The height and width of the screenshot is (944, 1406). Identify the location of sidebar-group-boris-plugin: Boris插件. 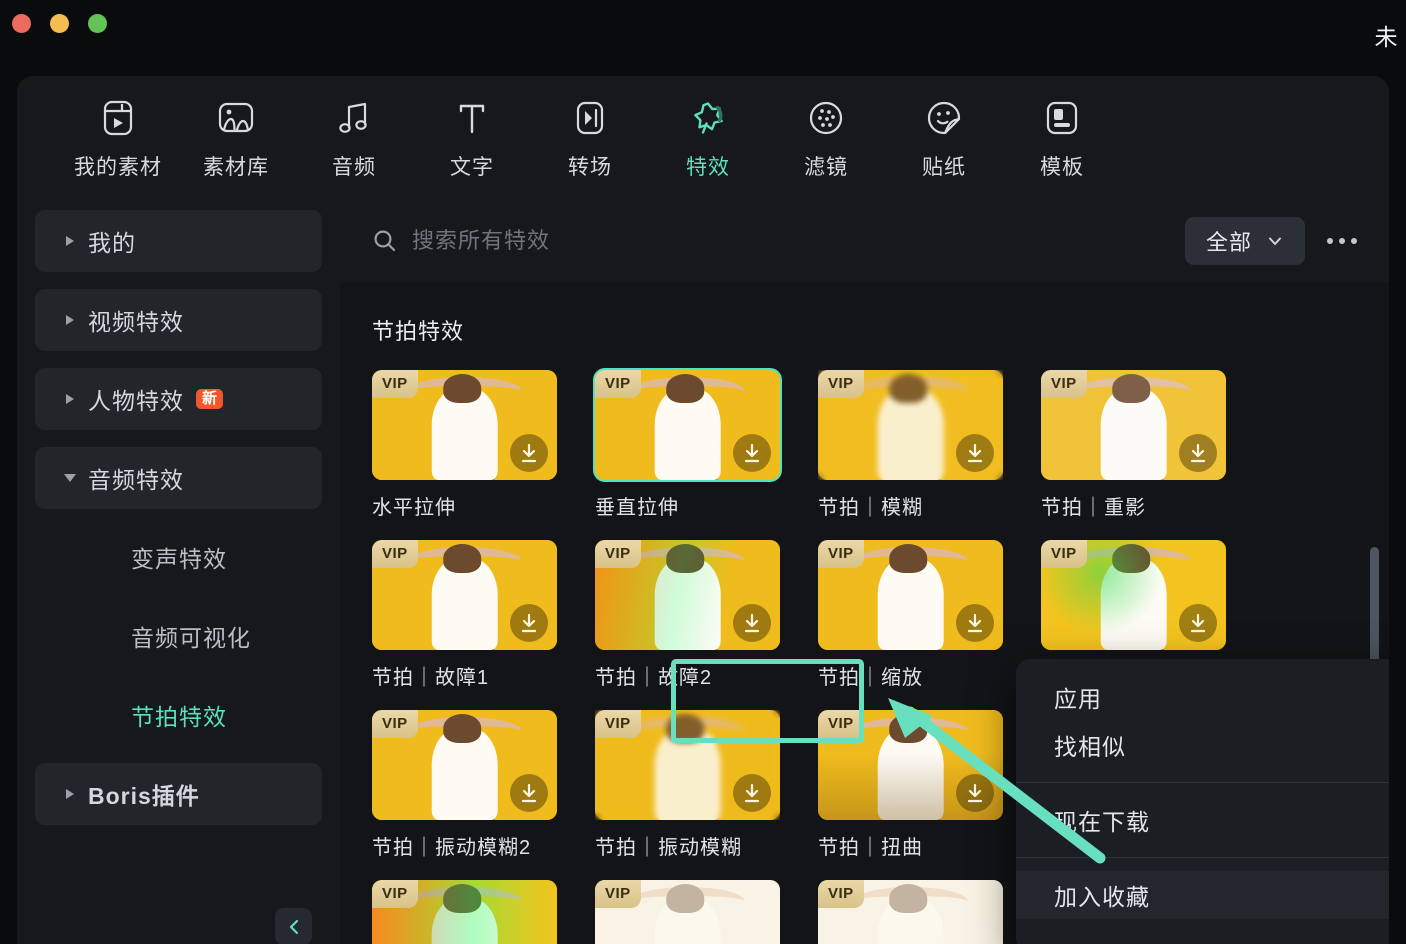
(178, 794).